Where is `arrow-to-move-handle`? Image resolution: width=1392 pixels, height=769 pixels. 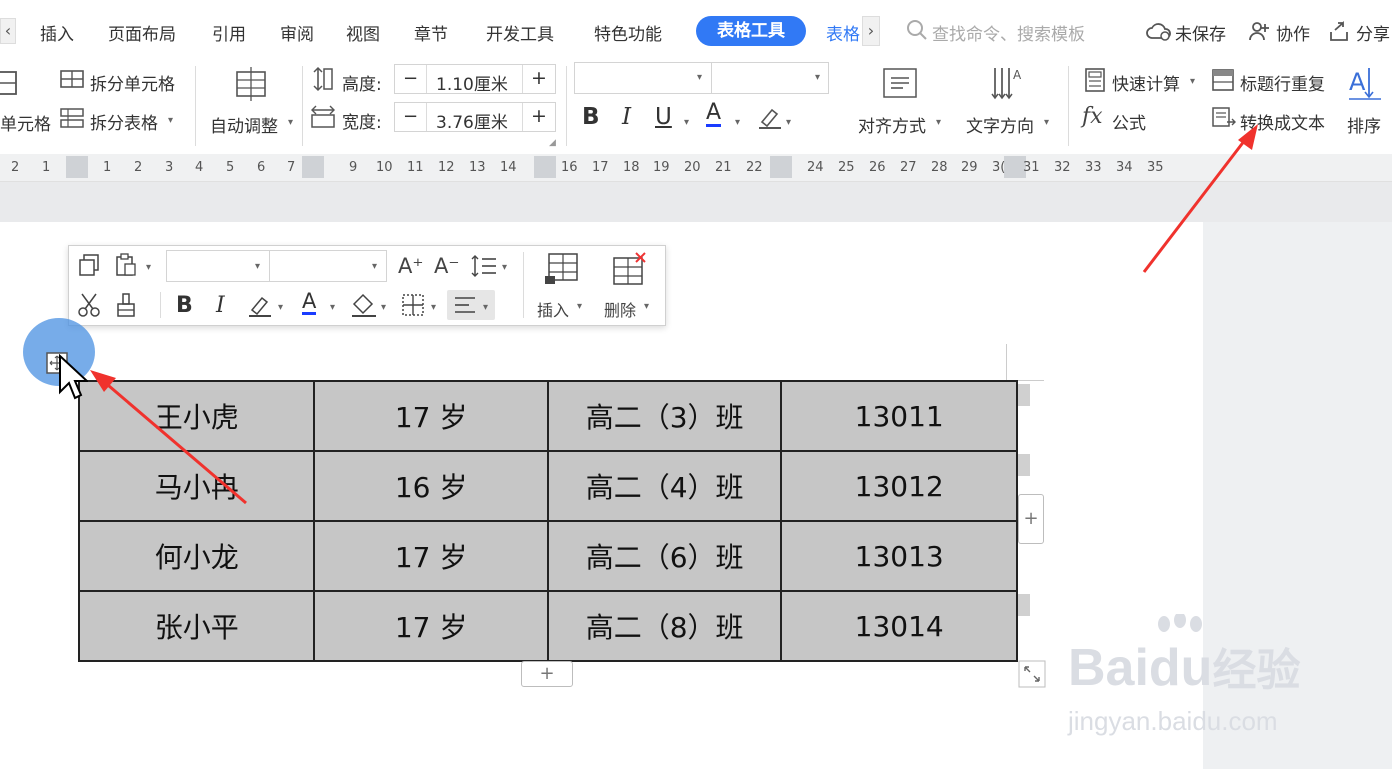 arrow-to-move-handle is located at coordinates (168, 437).